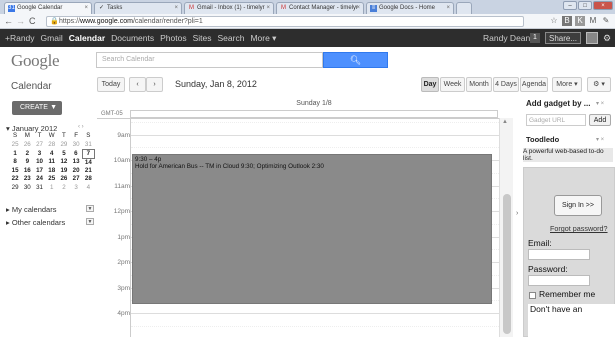 The image size is (615, 344). What do you see at coordinates (88, 162) in the screenshot?
I see `mini-calendar-day: 14` at bounding box center [88, 162].